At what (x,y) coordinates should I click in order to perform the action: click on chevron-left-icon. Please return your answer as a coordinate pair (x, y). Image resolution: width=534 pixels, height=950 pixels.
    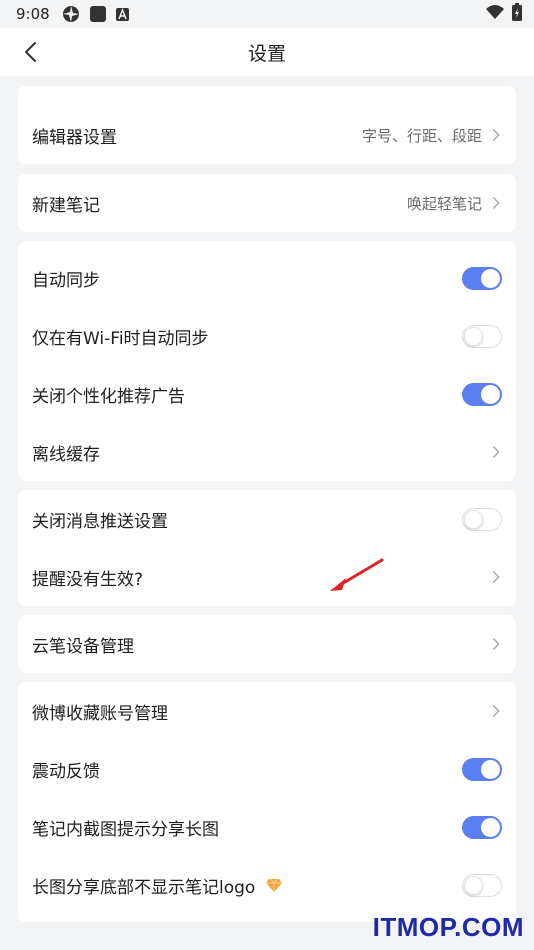
    Looking at the image, I should click on (30, 52).